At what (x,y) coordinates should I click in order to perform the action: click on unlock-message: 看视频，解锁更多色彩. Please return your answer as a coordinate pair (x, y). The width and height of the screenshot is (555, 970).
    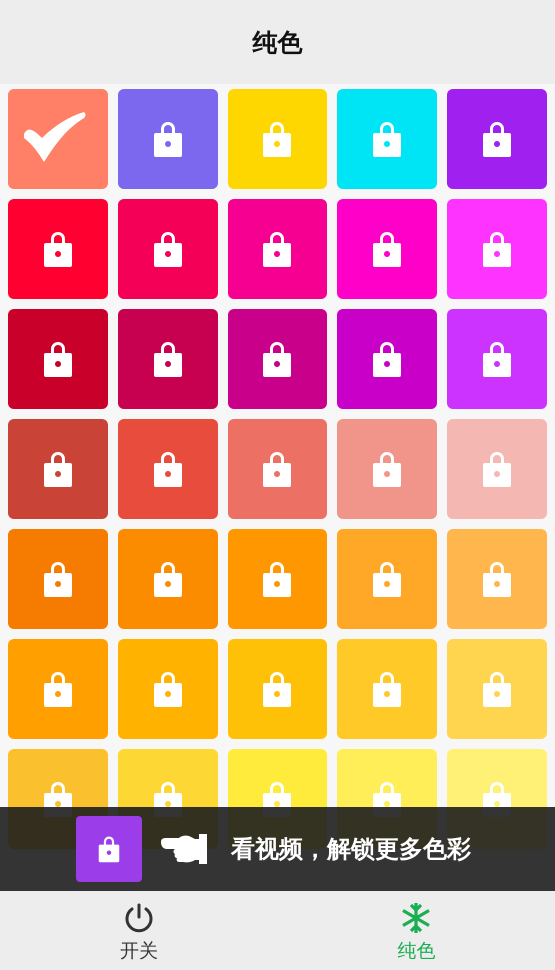
    Looking at the image, I should click on (351, 849).